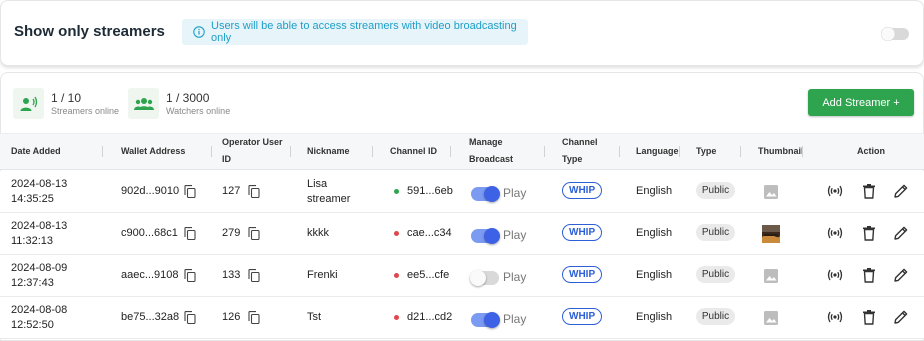 Image resolution: width=924 pixels, height=341 pixels. I want to click on thumbnail-image, so click(771, 234).